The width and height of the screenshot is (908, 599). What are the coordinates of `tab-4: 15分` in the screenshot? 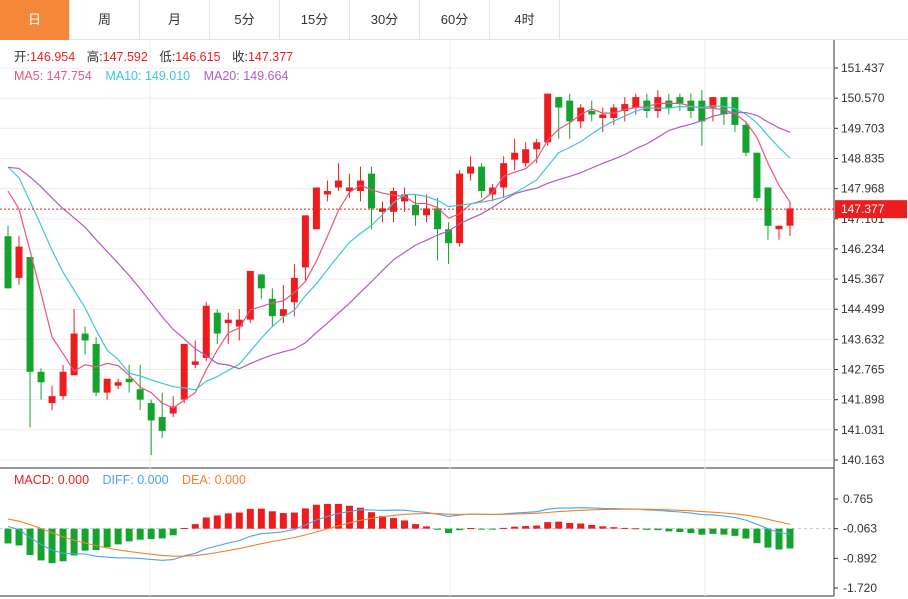 It's located at (315, 20).